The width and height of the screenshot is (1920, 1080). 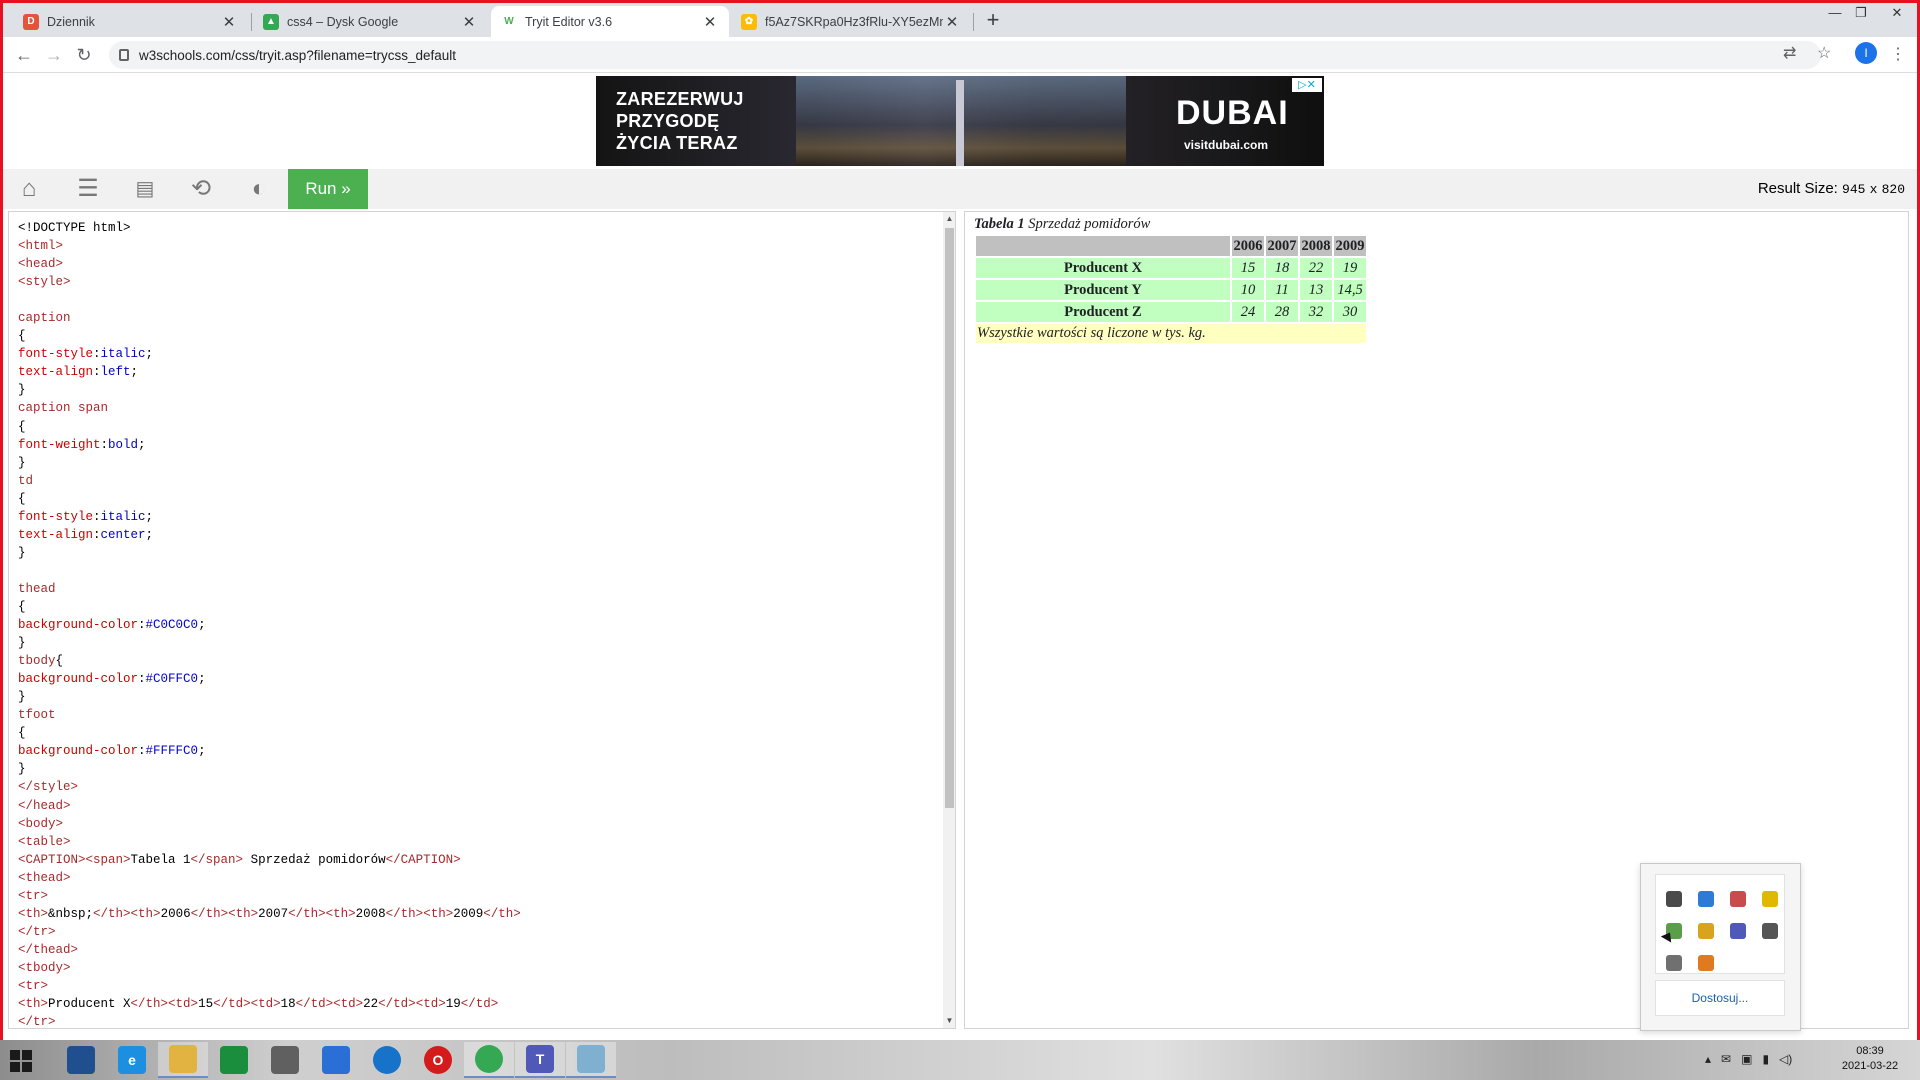 I want to click on tab-dziennik: D Dziennik ✕, so click(x=130, y=21).